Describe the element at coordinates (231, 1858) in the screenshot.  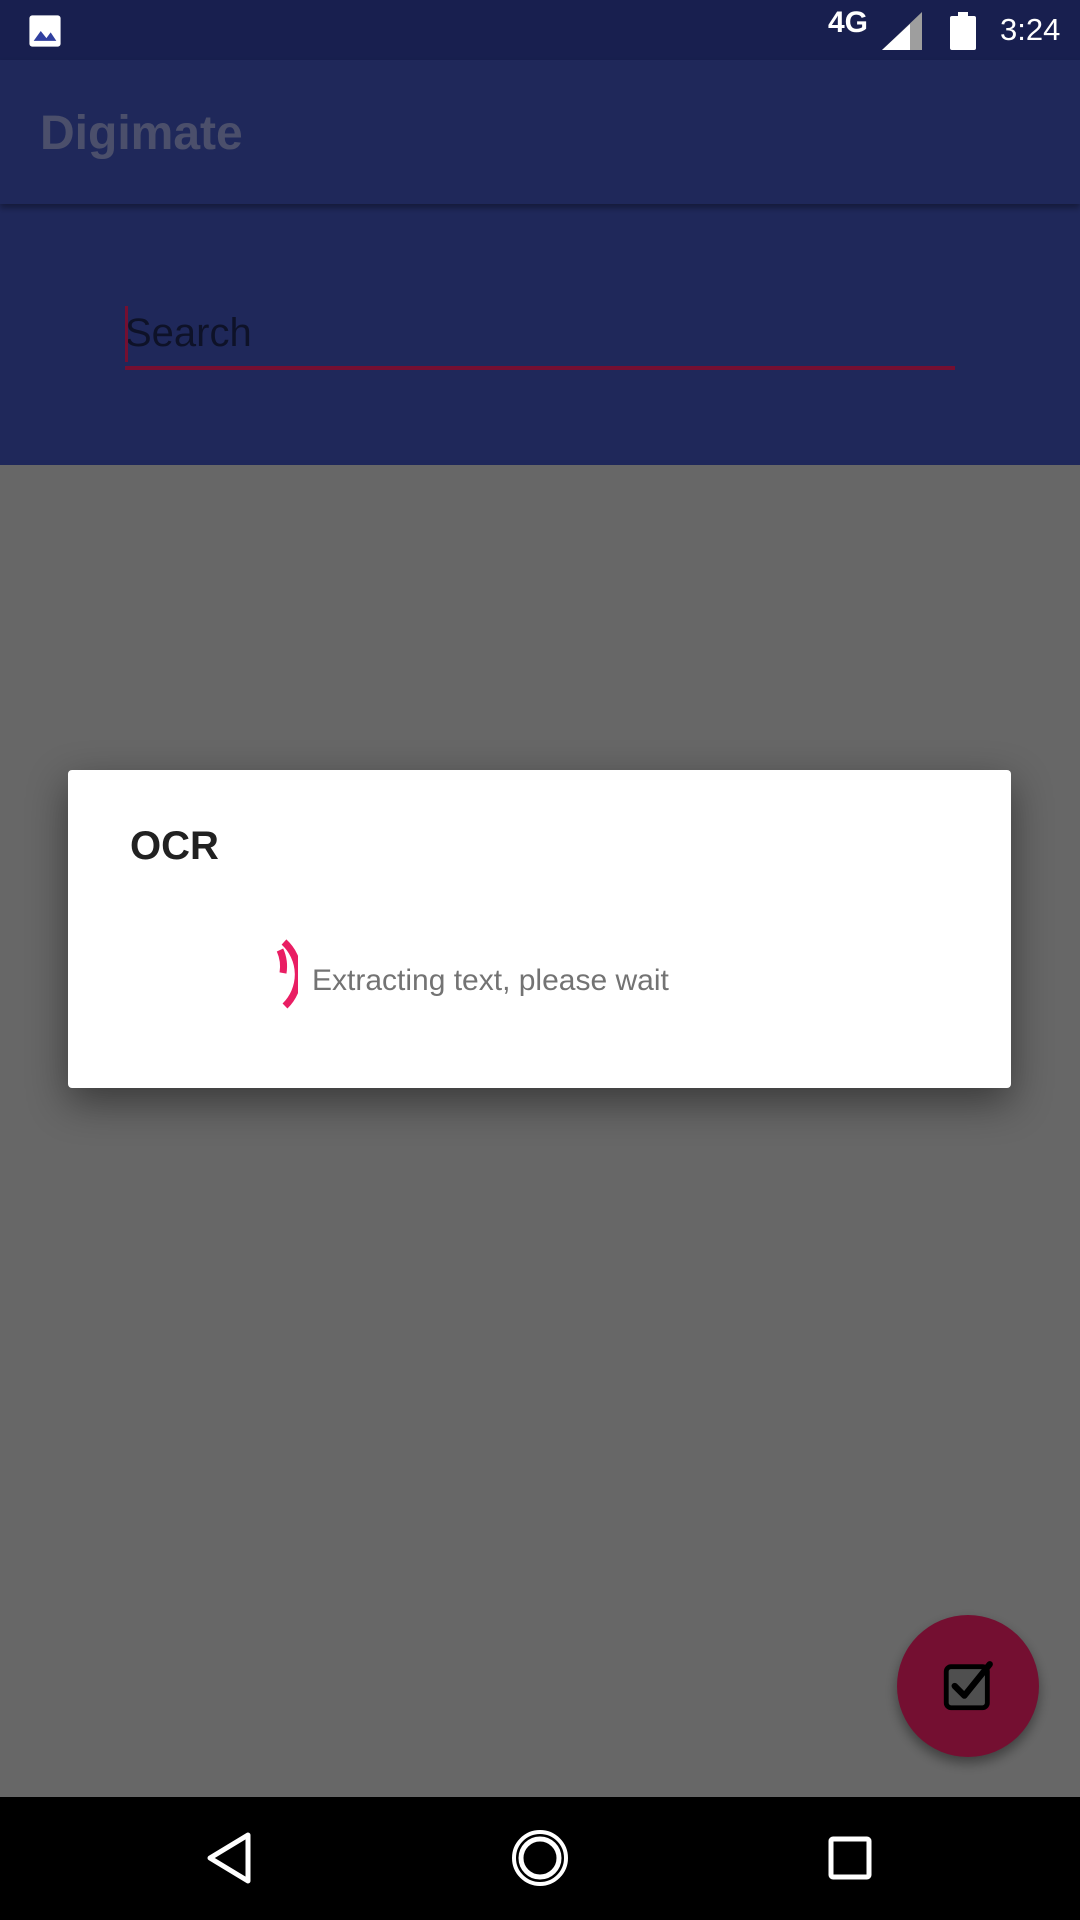
I see `back-icon` at that location.